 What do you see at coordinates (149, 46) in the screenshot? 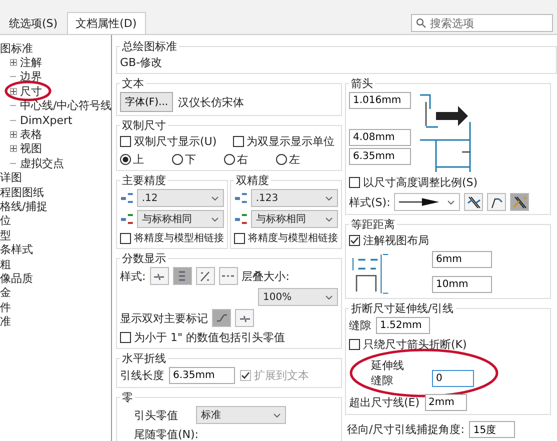
I see `group-title: 总绘图标准` at bounding box center [149, 46].